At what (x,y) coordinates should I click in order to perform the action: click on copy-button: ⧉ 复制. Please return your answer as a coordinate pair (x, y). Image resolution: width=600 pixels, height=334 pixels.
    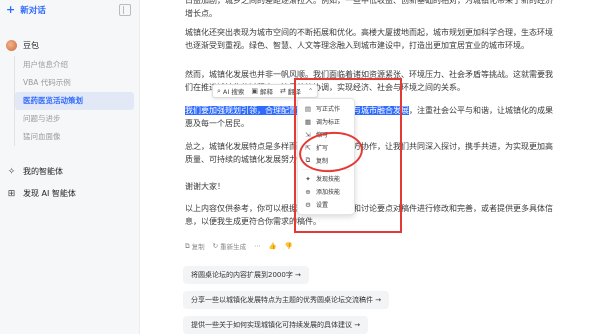
    Looking at the image, I should click on (195, 246).